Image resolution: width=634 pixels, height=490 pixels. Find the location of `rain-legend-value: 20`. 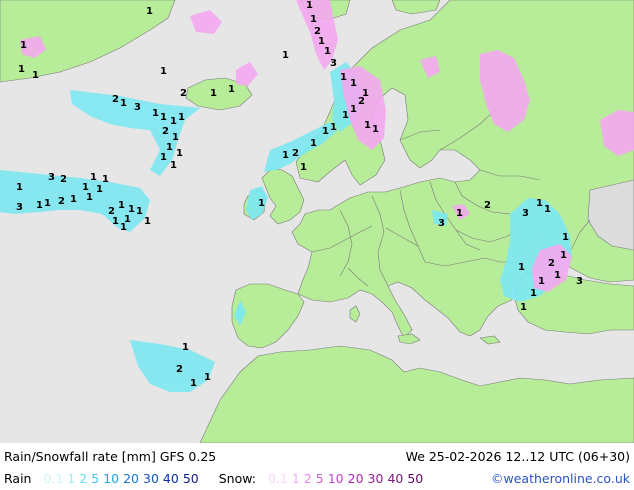

rain-legend-value: 20 is located at coordinates (131, 478).